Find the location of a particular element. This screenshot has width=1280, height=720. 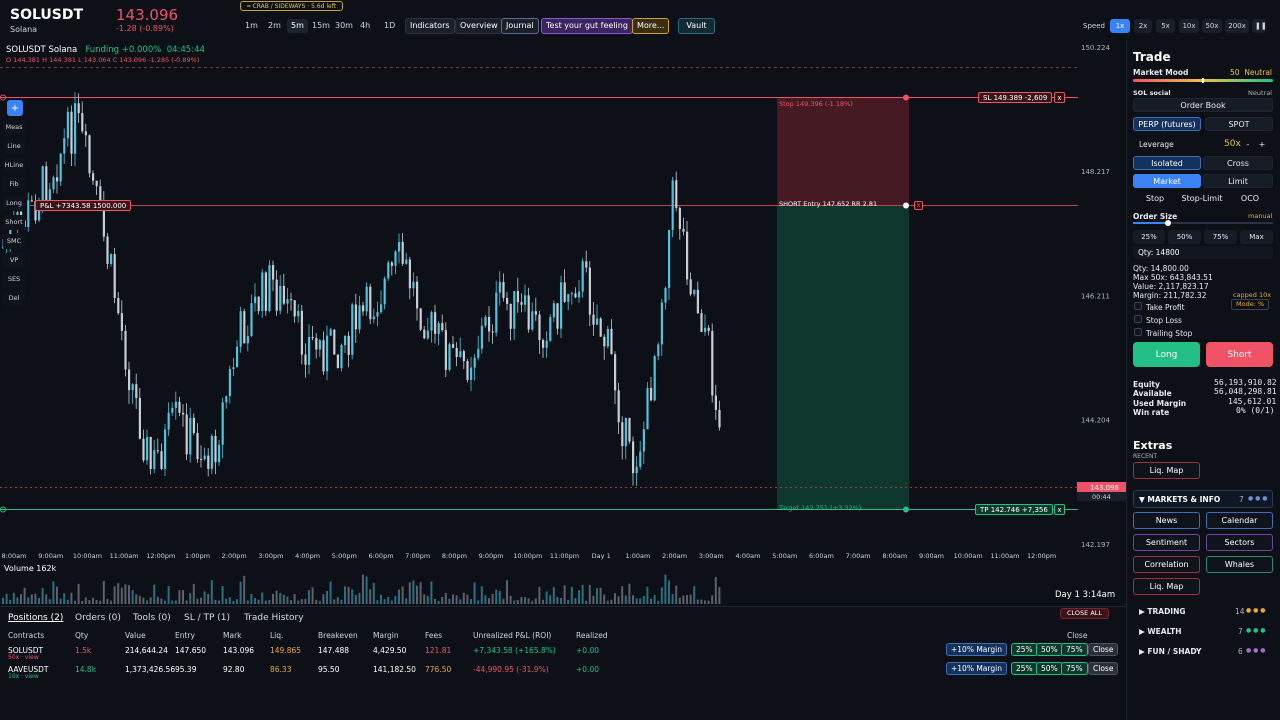

stop-order-button: Stop is located at coordinates (1155, 198).